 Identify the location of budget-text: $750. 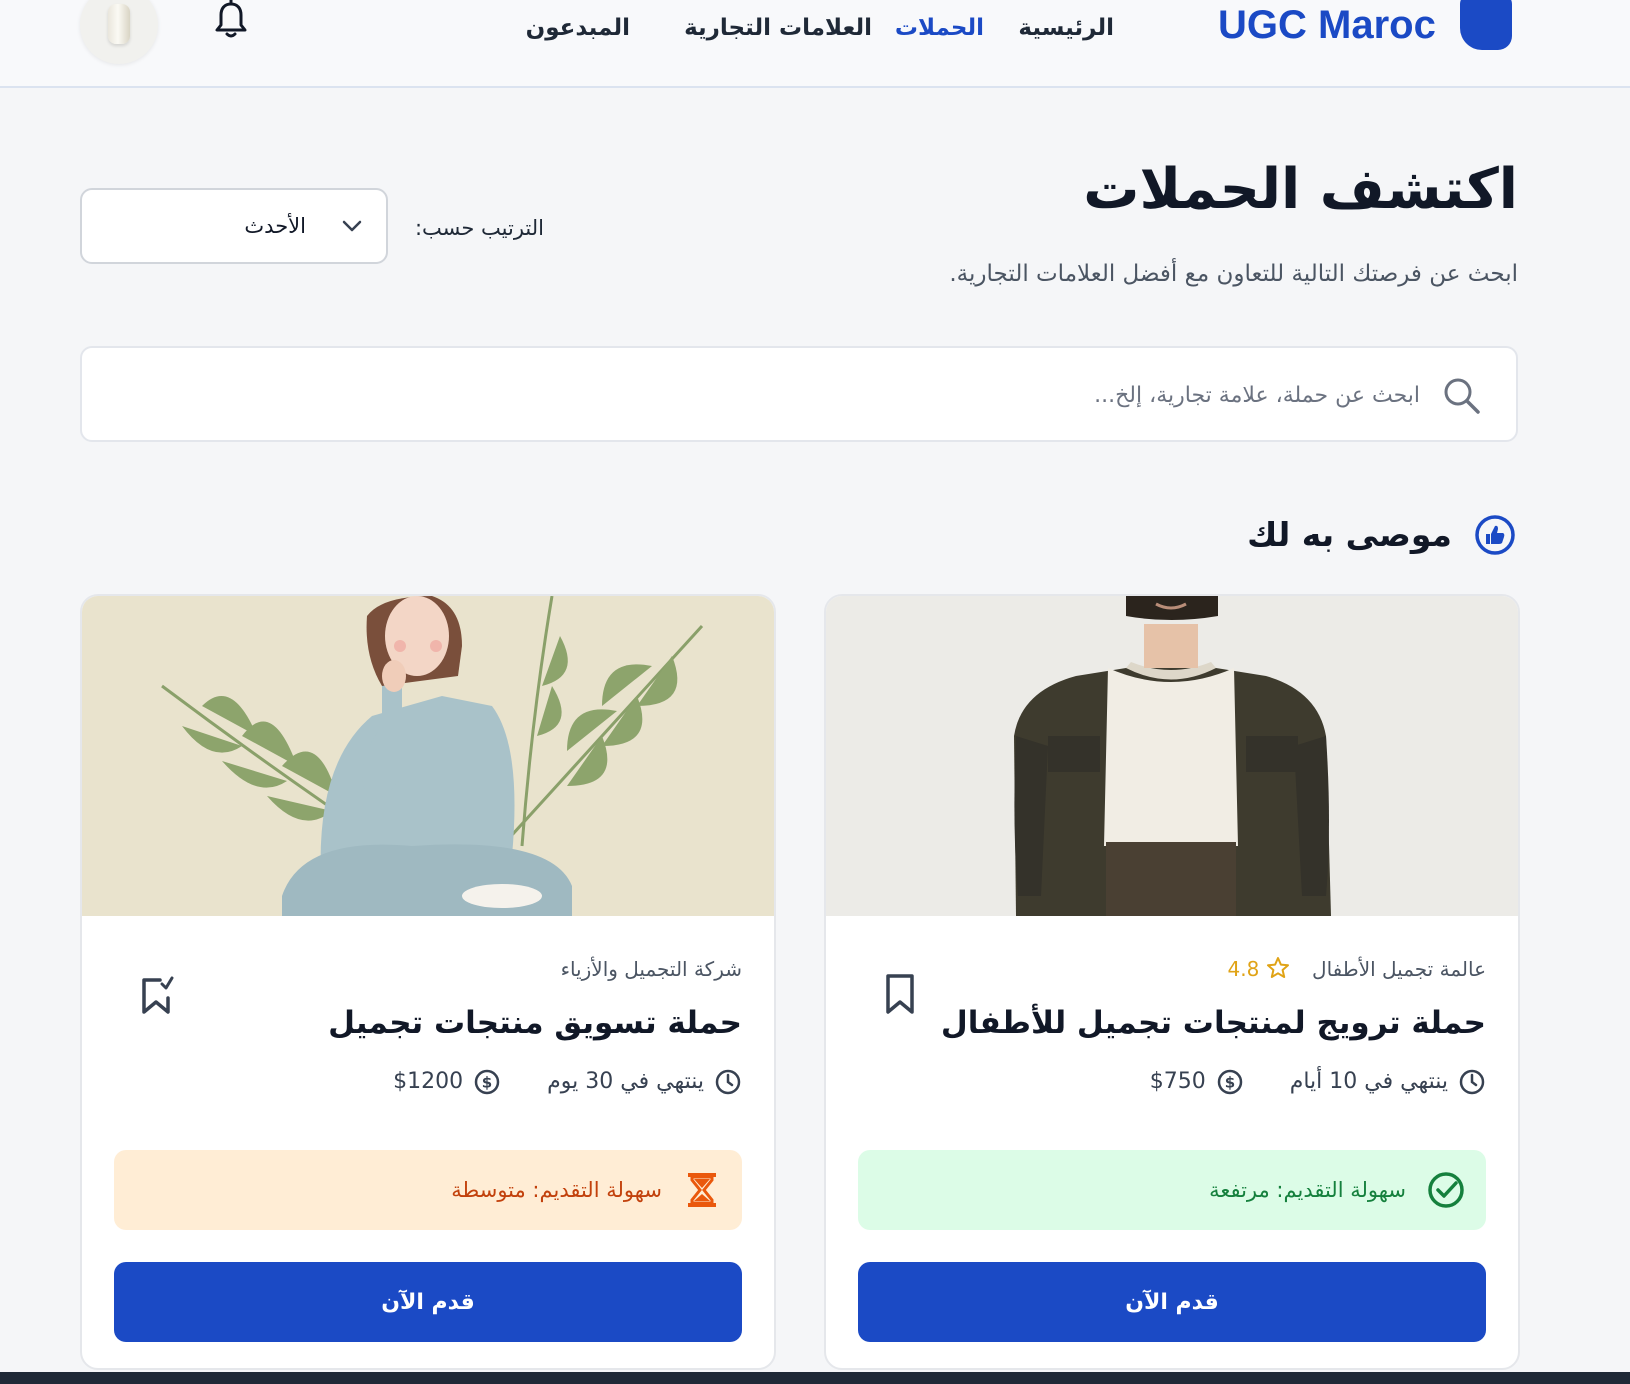
(1177, 1081).